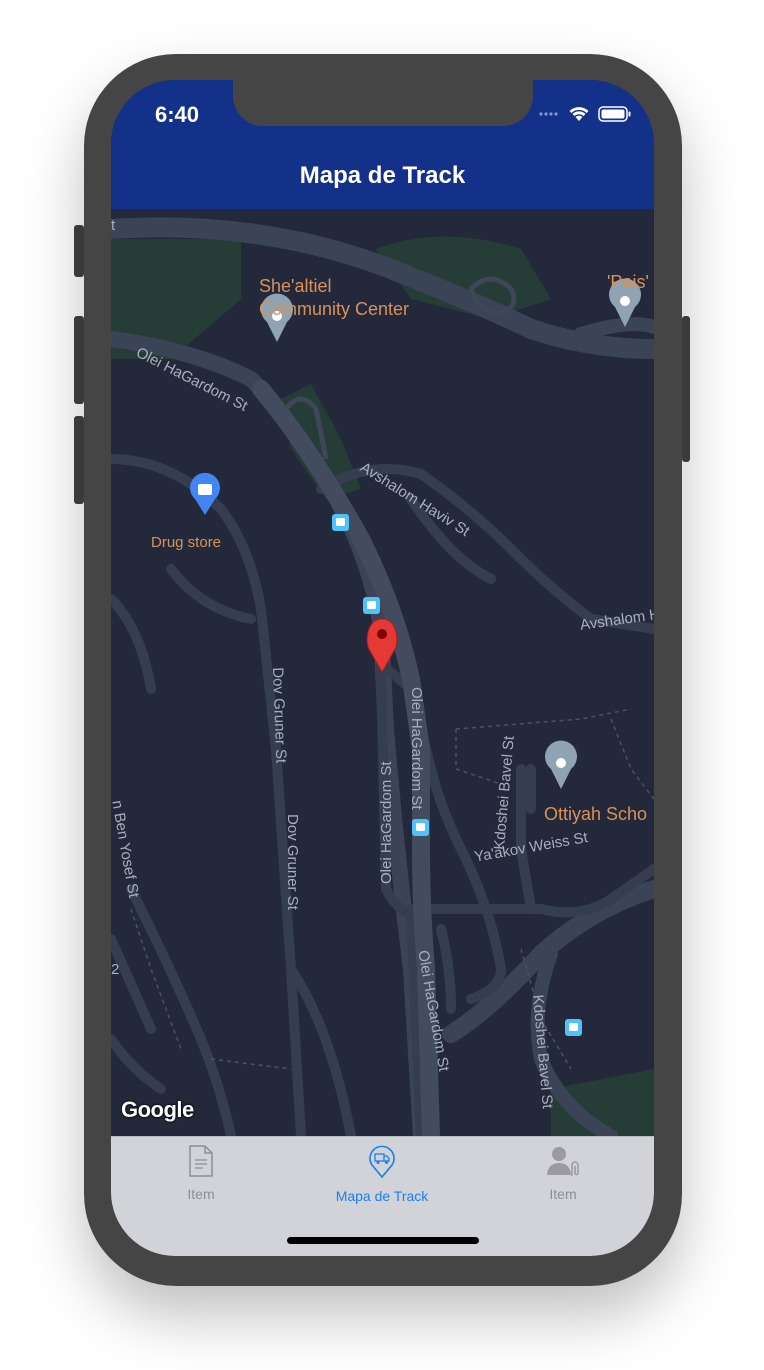 The width and height of the screenshot is (764, 1370). I want to click on tab-item-2: Item, so click(563, 1173).